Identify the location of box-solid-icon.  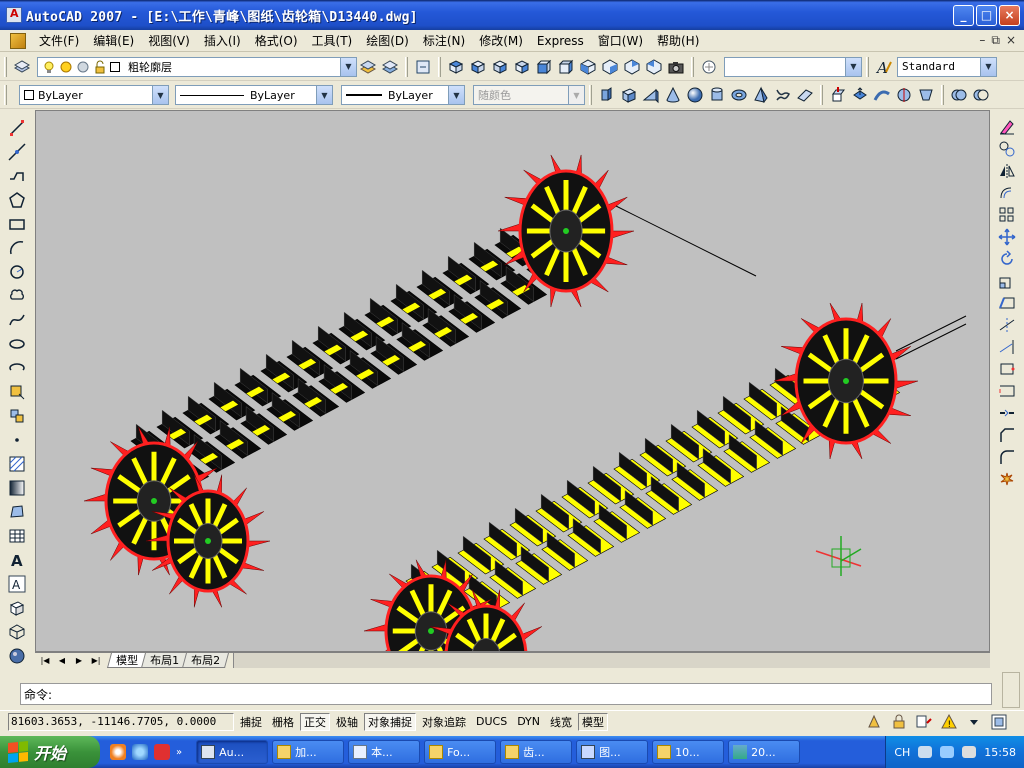
(17, 608).